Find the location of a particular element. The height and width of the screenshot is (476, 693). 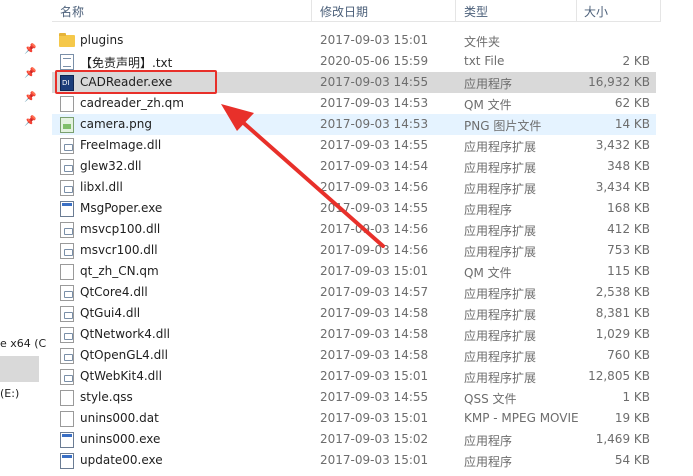

annotation-highlight-box is located at coordinates (136, 82).